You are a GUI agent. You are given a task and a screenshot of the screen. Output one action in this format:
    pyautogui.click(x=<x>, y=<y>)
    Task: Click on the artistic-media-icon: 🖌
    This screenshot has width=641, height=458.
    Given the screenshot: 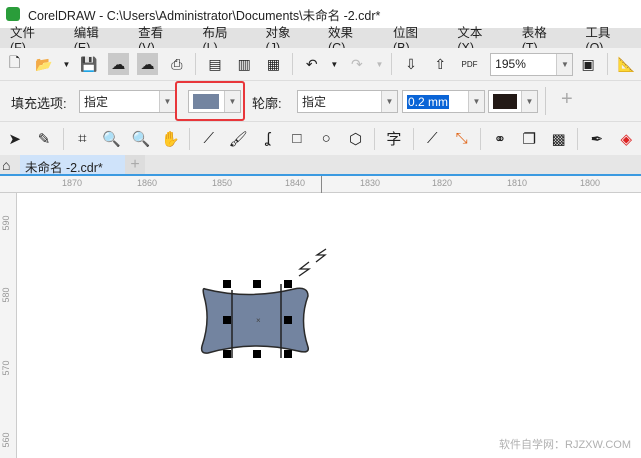 What is the action you would take?
    pyautogui.click(x=237, y=139)
    